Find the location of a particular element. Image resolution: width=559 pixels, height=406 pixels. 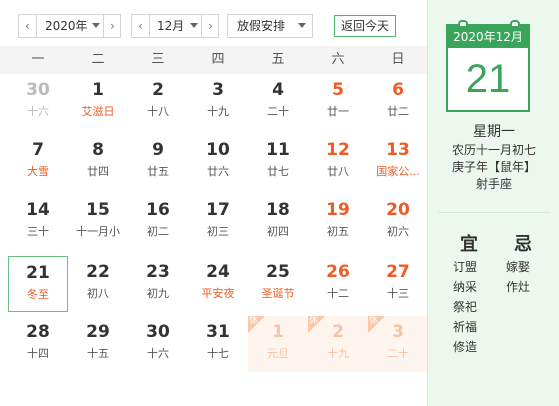

prev-month-icon: ‹ is located at coordinates (140, 26).